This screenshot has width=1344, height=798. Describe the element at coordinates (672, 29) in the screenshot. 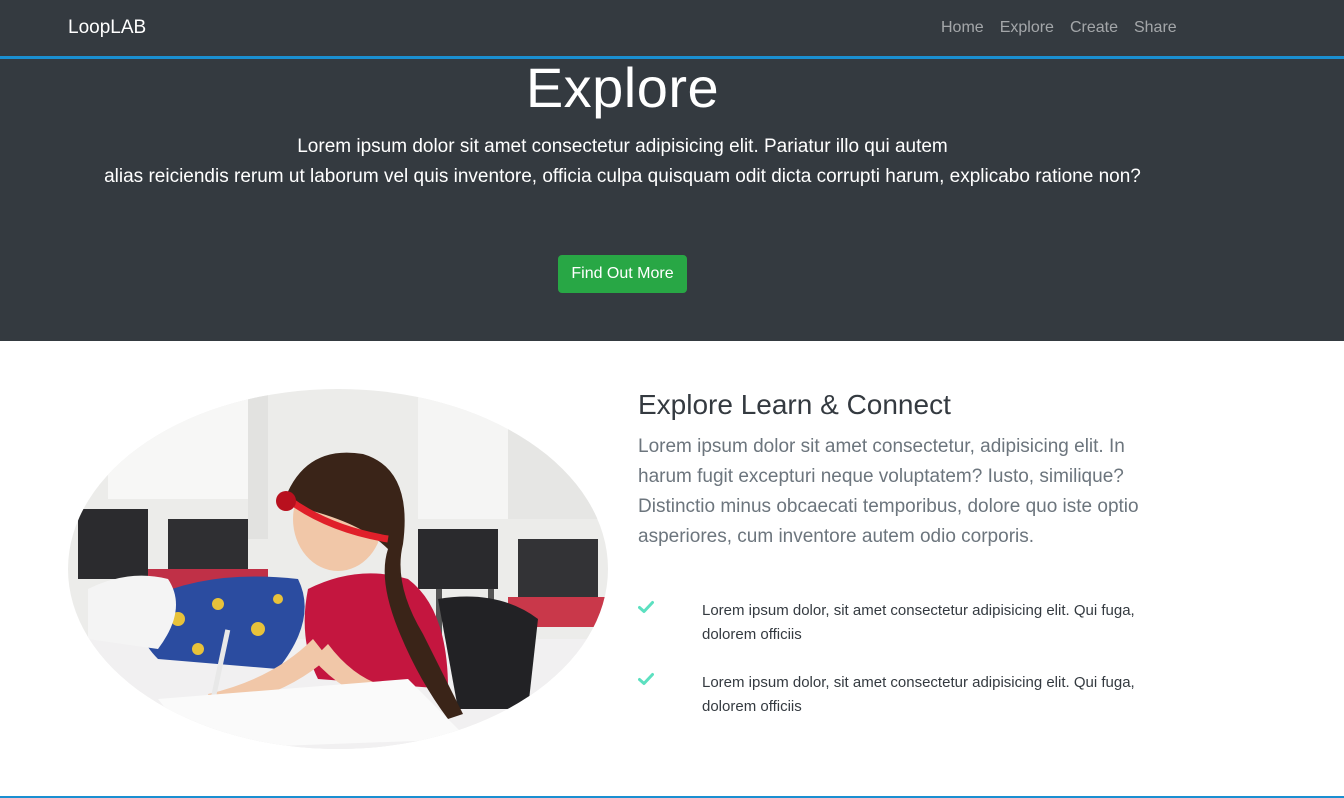

I see `navbar: LoopLAB Home Explore Create Share` at that location.